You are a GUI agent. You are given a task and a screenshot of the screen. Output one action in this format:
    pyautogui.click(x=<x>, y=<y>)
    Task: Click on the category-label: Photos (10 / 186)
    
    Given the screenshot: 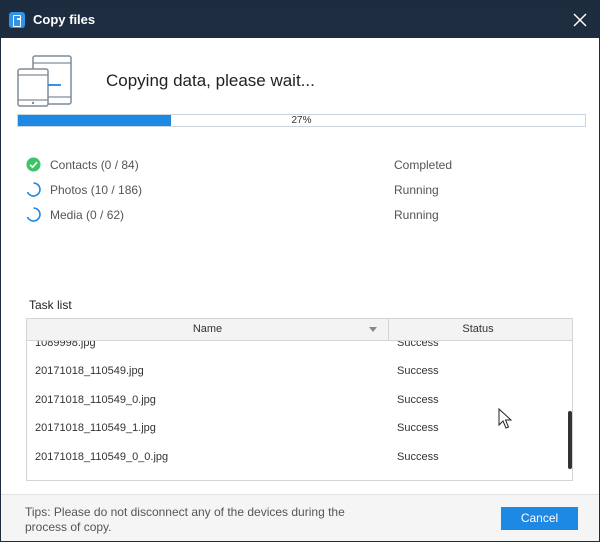 What is the action you would take?
    pyautogui.click(x=96, y=190)
    